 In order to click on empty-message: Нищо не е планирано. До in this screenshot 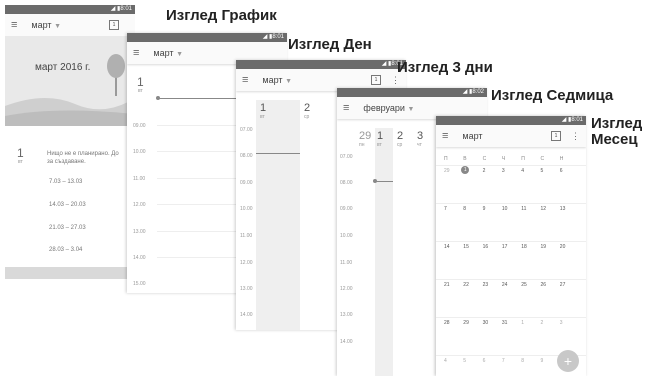, I will do `click(83, 154)`.